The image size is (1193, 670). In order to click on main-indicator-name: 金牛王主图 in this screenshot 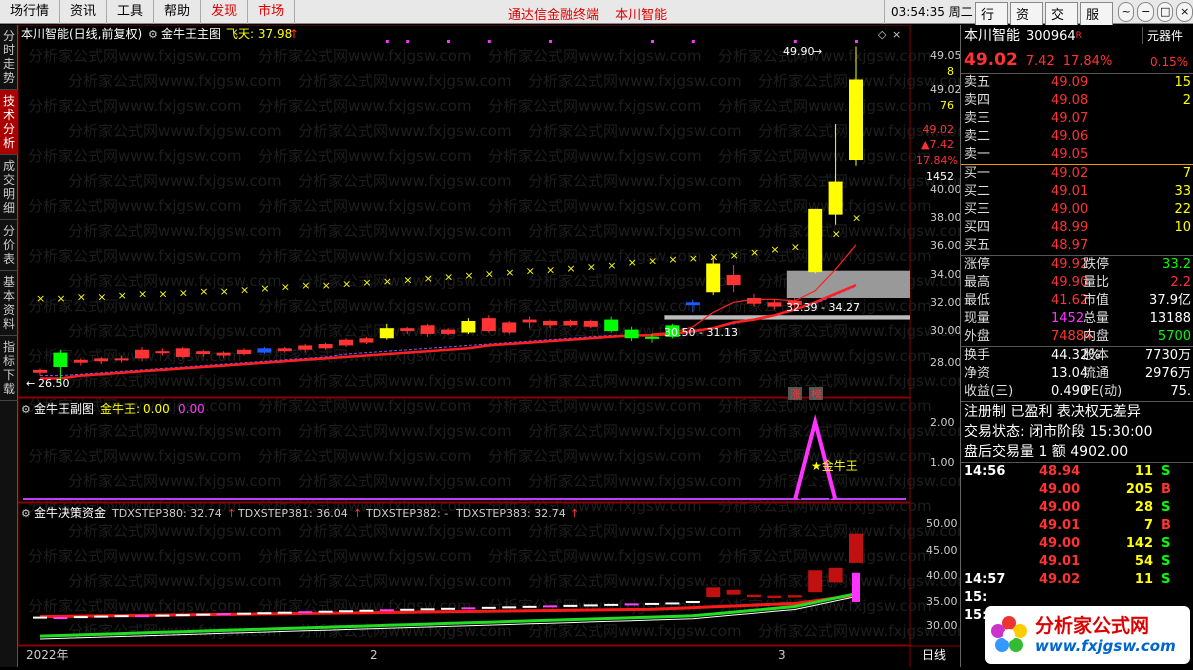, I will do `click(191, 33)`.